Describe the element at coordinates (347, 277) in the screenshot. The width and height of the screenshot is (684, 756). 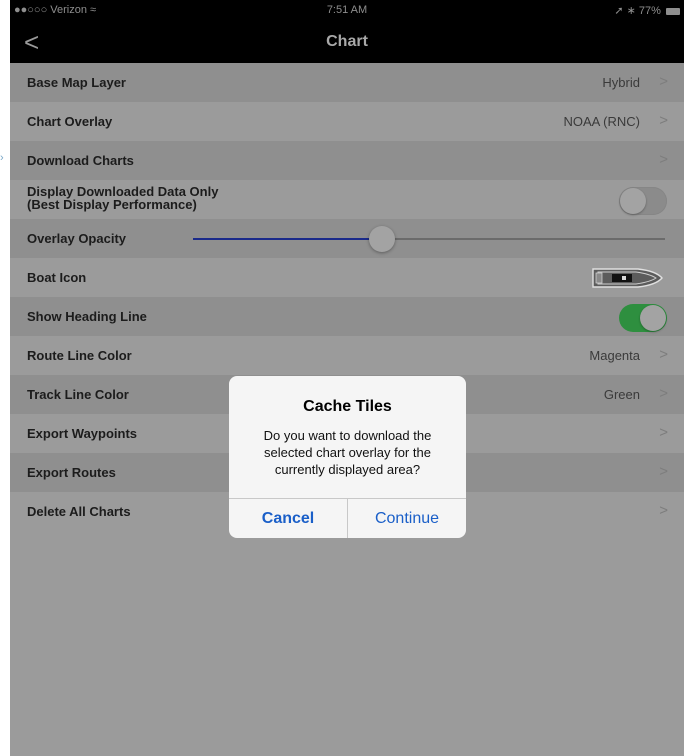
I see `row-boat-icon: Boat Icon` at that location.